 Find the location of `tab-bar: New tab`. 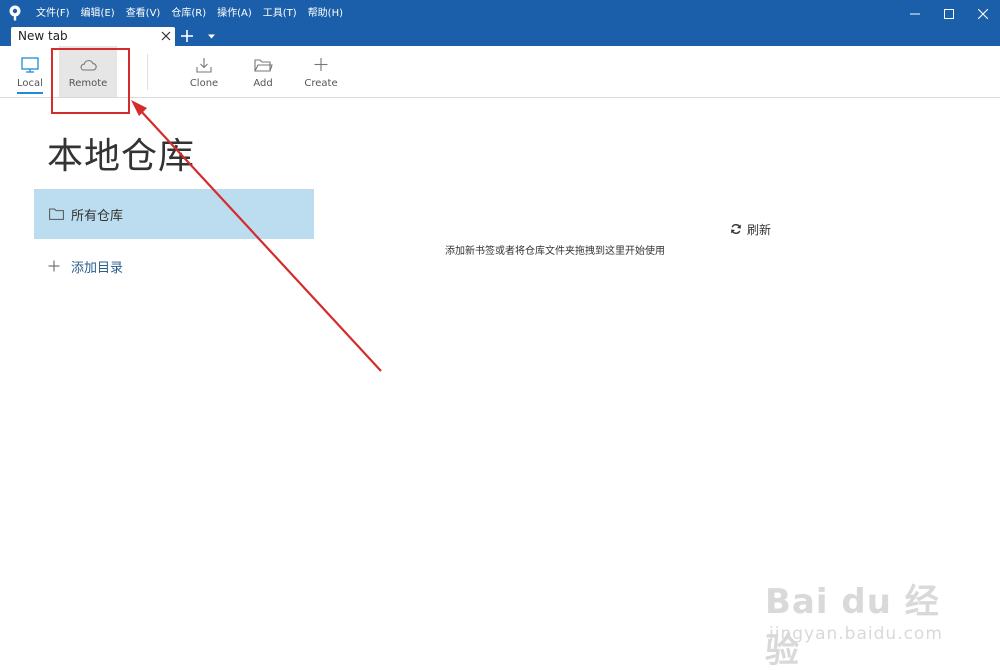

tab-bar: New tab is located at coordinates (500, 36).